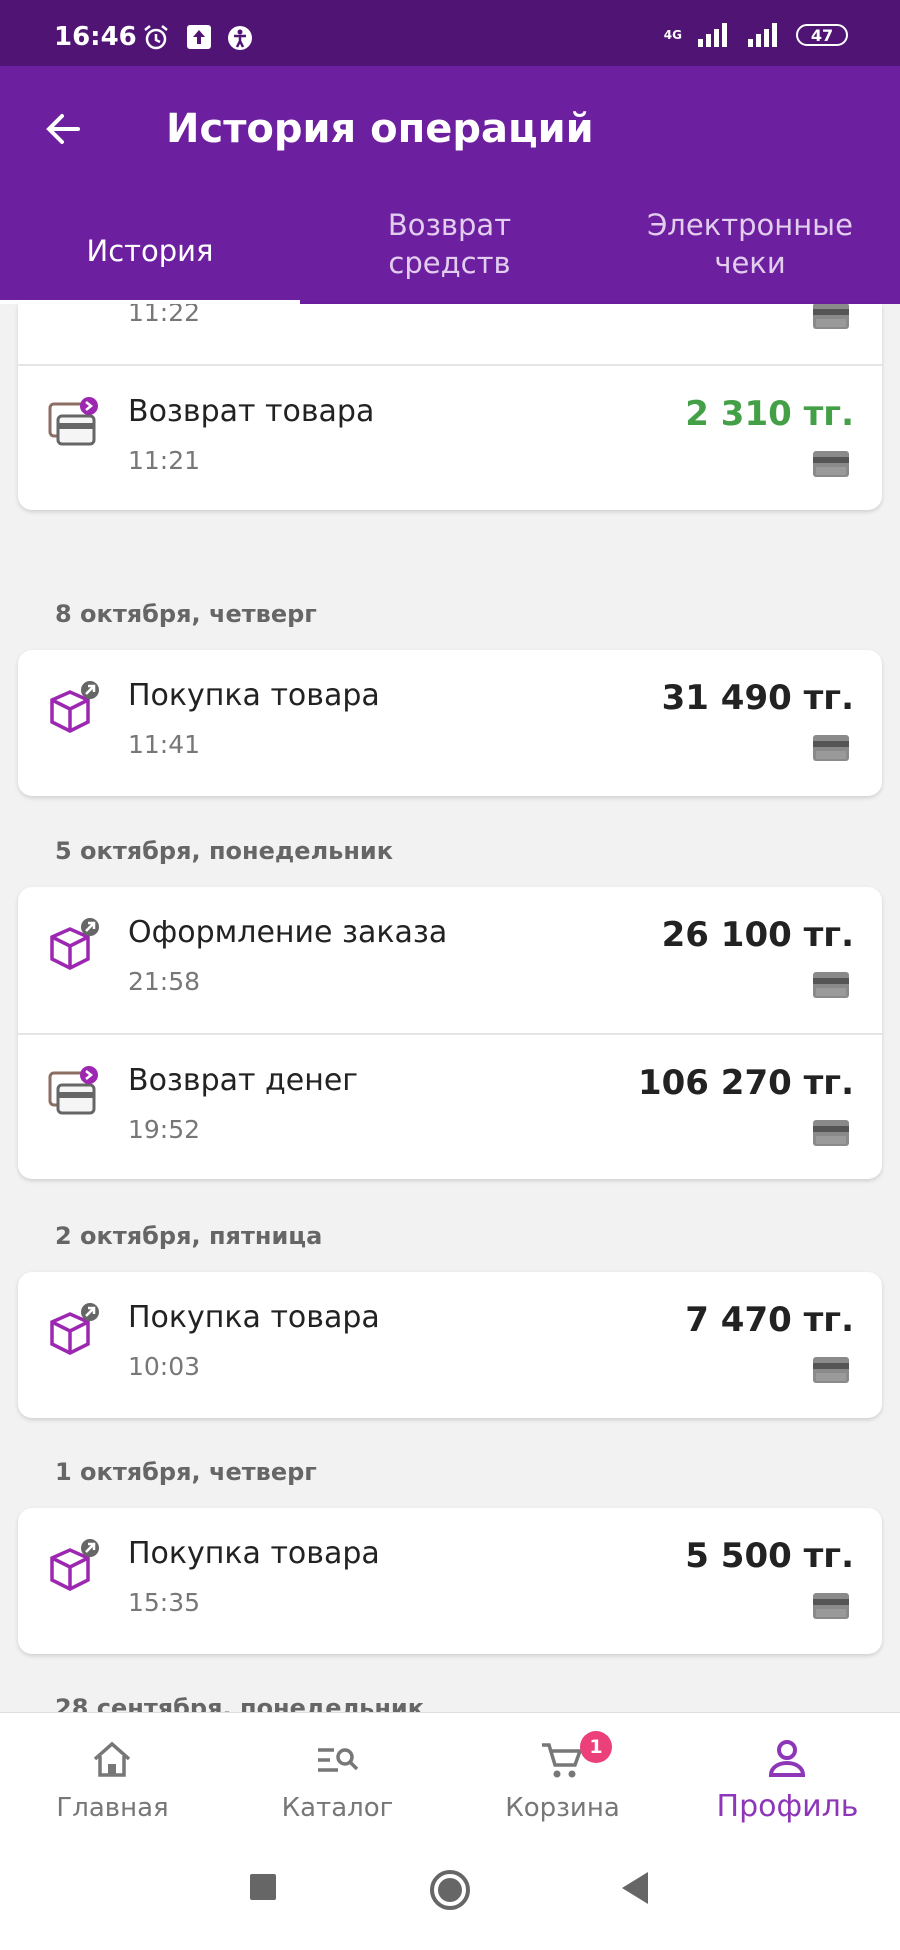  Describe the element at coordinates (164, 744) in the screenshot. I see `operation-time: 11:41` at that location.